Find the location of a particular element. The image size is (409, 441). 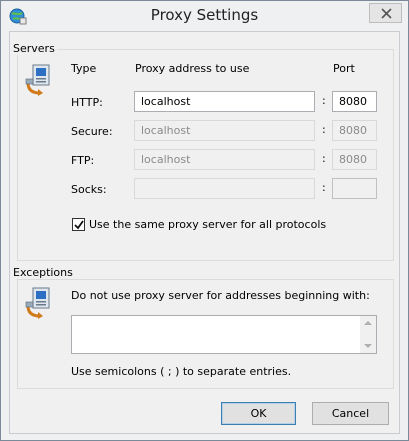

exceptions-textarea is located at coordinates (224, 334).